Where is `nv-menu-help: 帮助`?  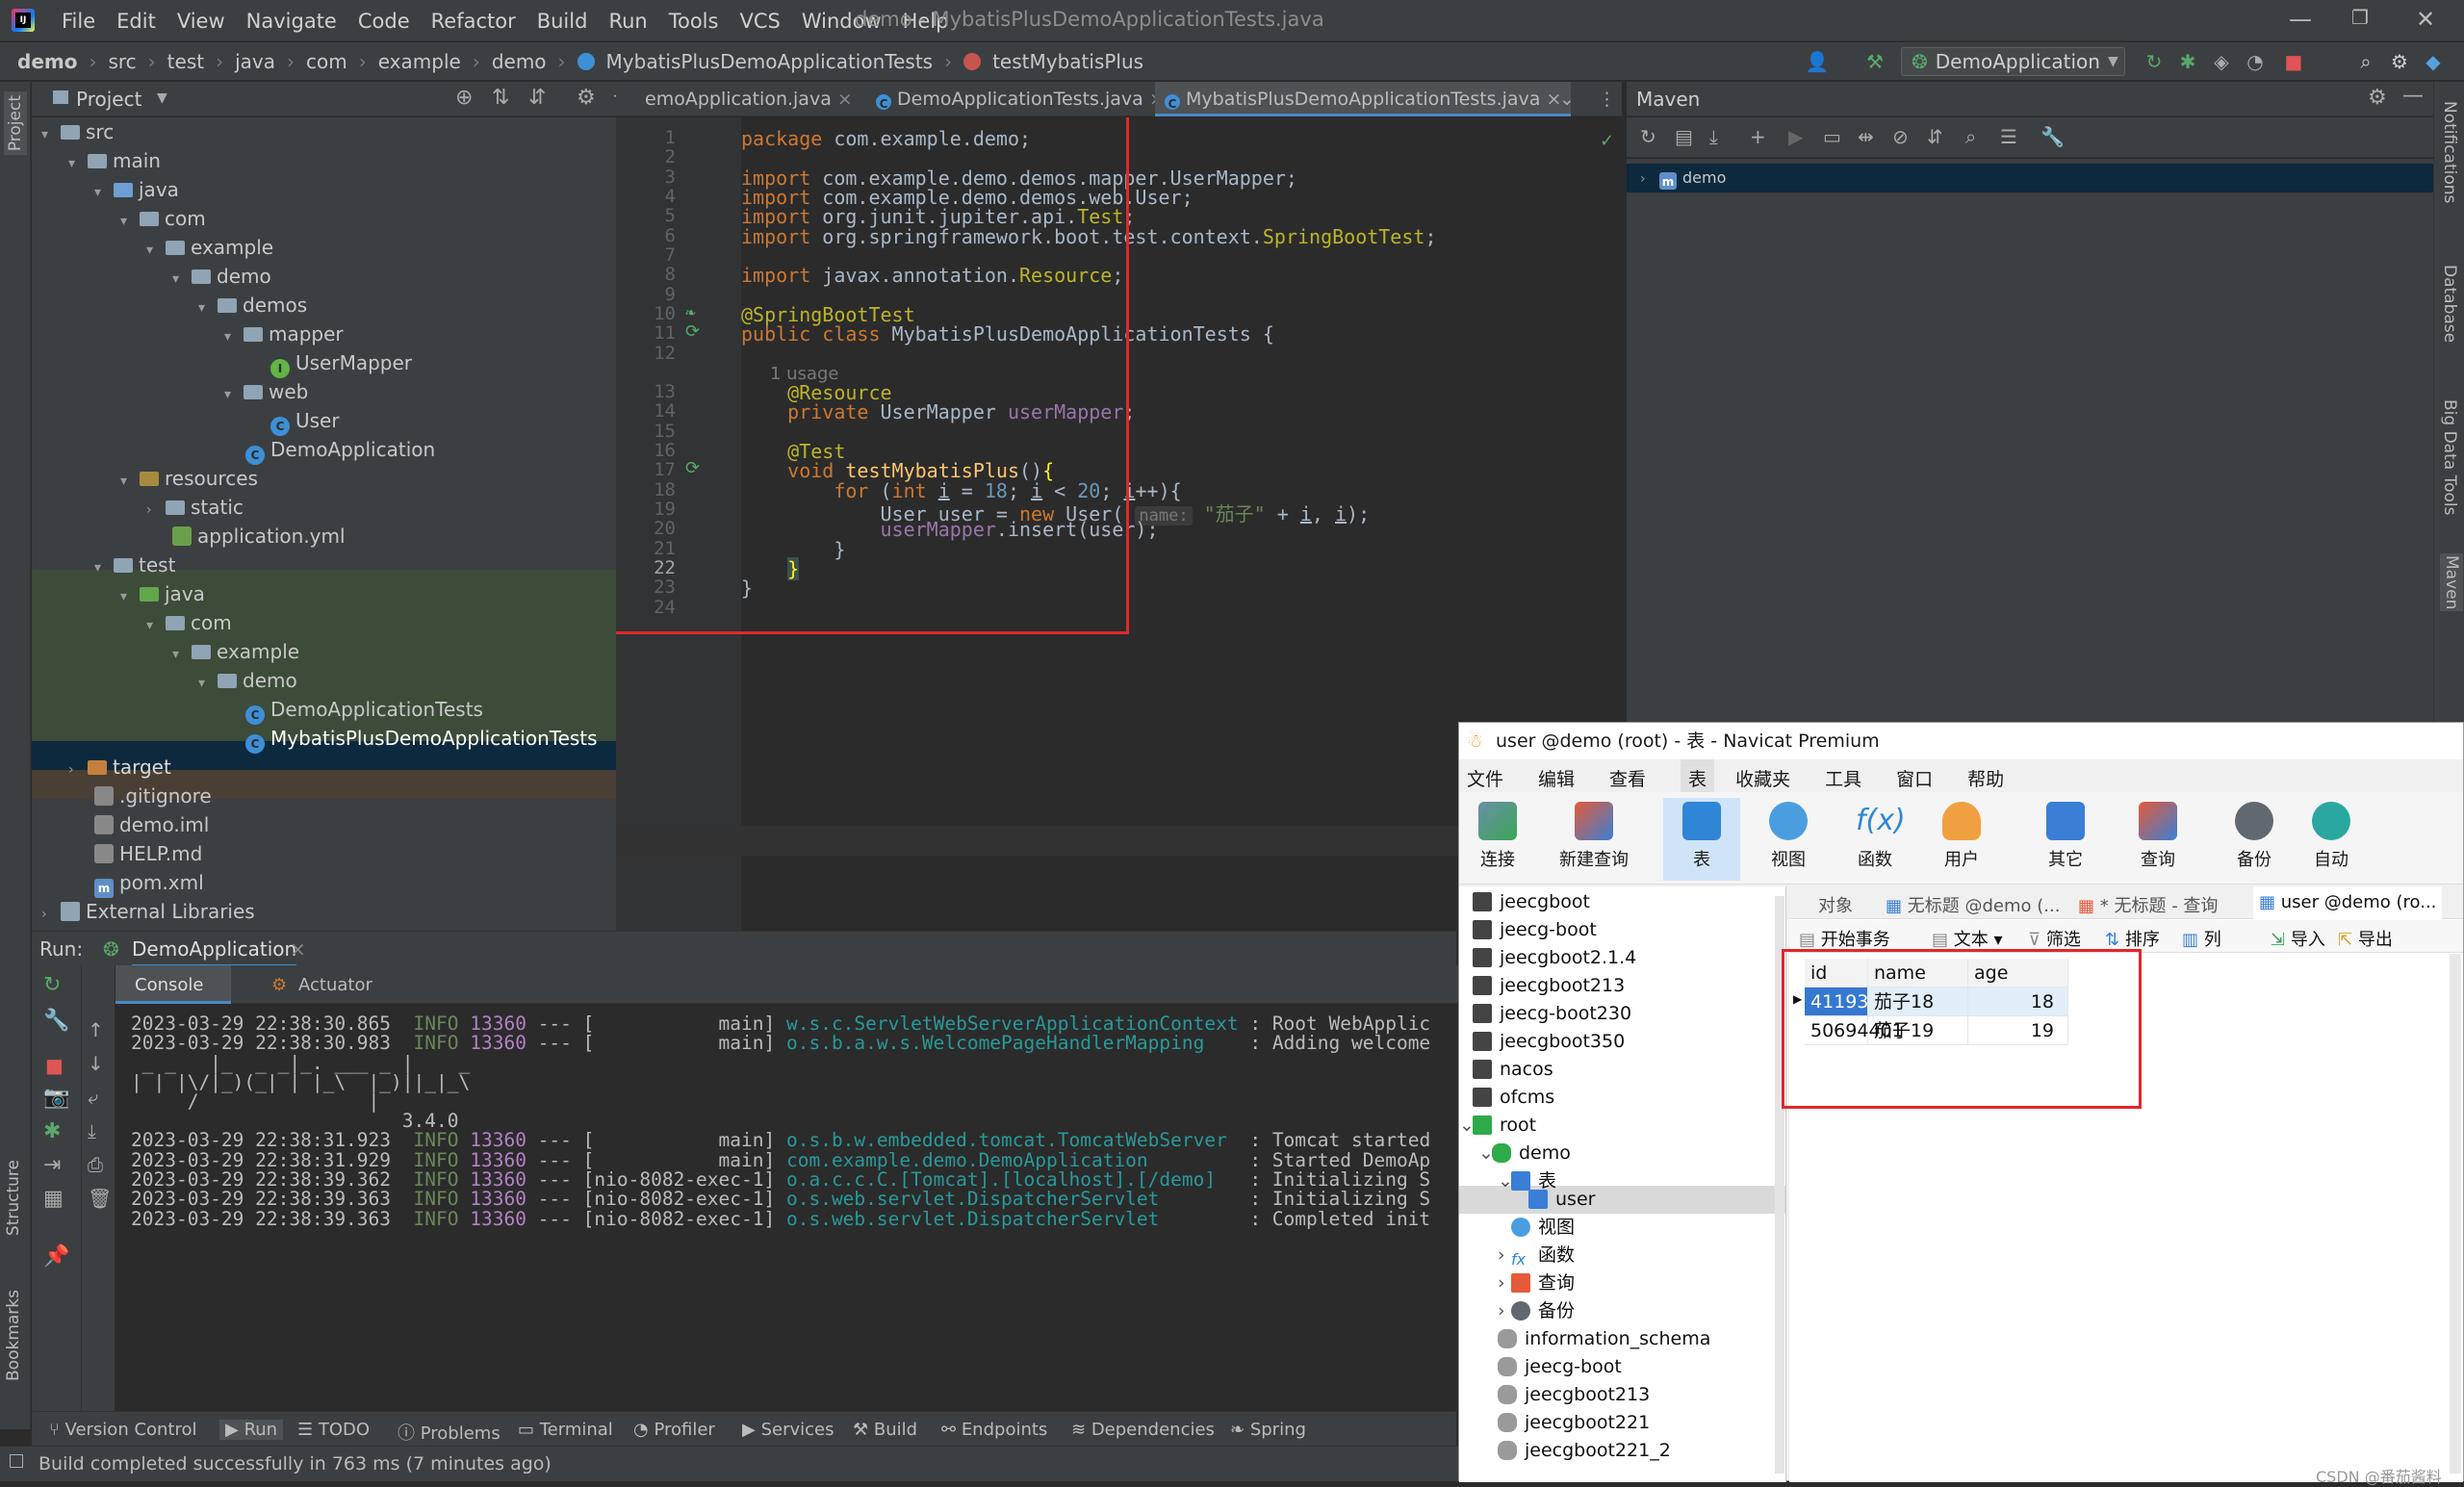 nv-menu-help: 帮助 is located at coordinates (1985, 775).